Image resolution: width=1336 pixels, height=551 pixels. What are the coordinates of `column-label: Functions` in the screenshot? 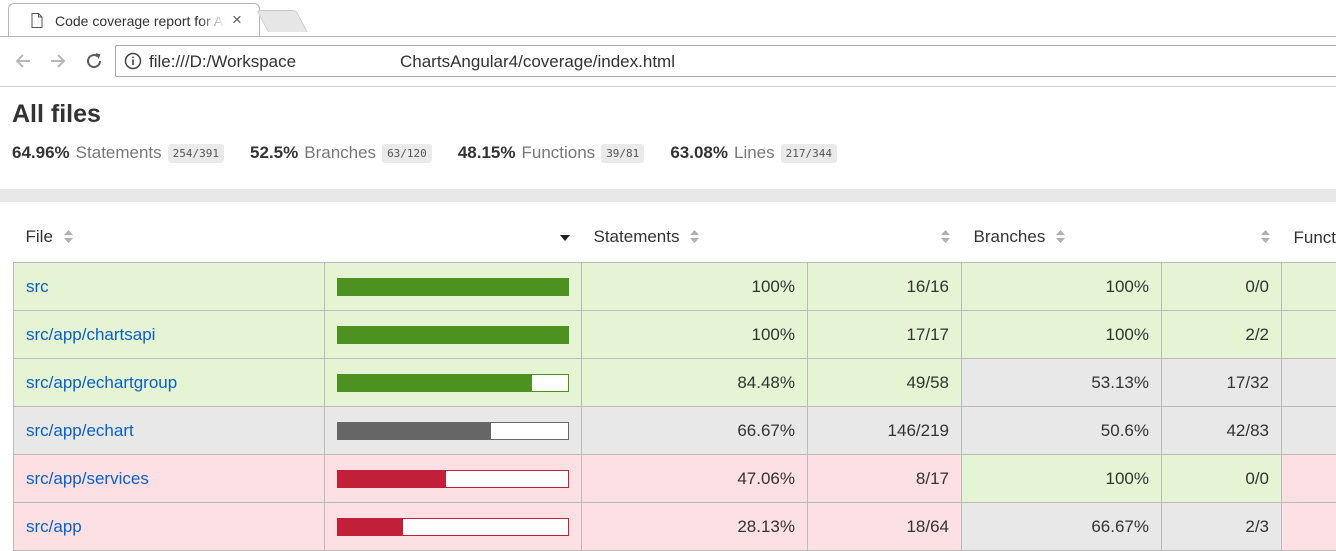 It's located at (1314, 237).